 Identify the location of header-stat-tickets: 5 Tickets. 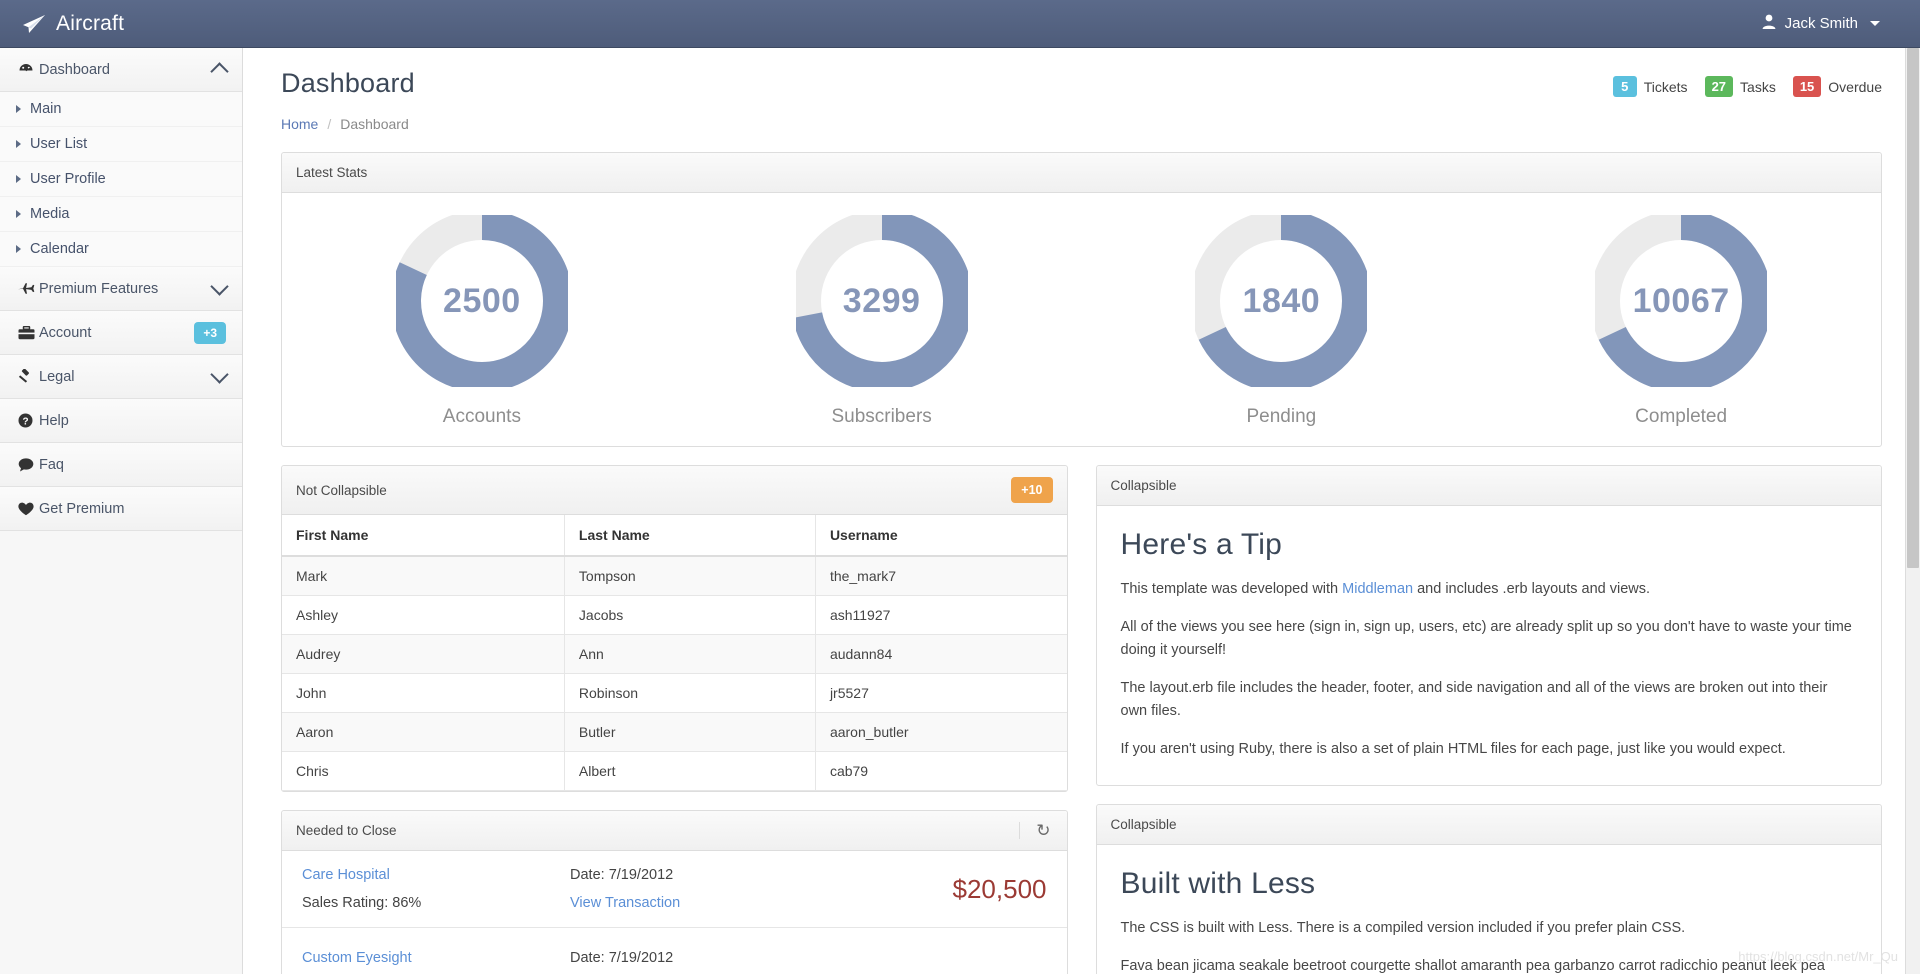
(1650, 86).